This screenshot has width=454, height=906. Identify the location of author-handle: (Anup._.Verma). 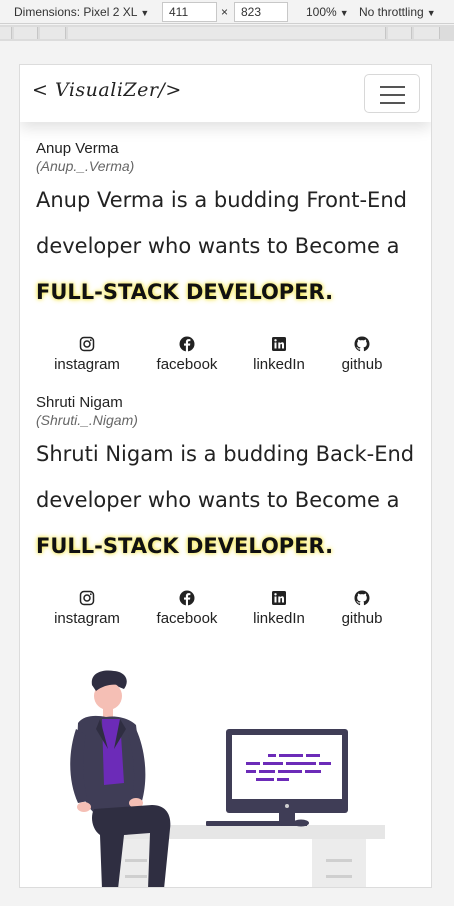
(85, 166).